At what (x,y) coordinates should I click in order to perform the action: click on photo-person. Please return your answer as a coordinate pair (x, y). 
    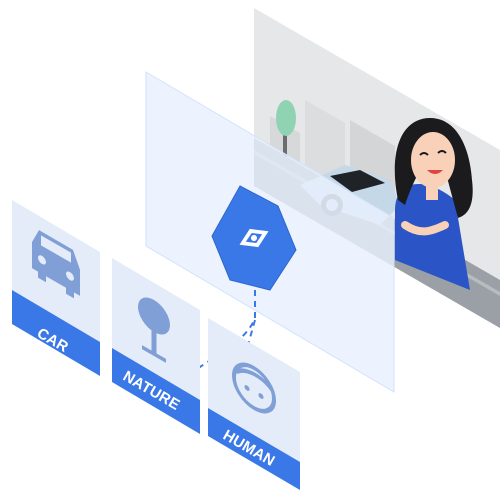
    Looking at the image, I should click on (433, 204).